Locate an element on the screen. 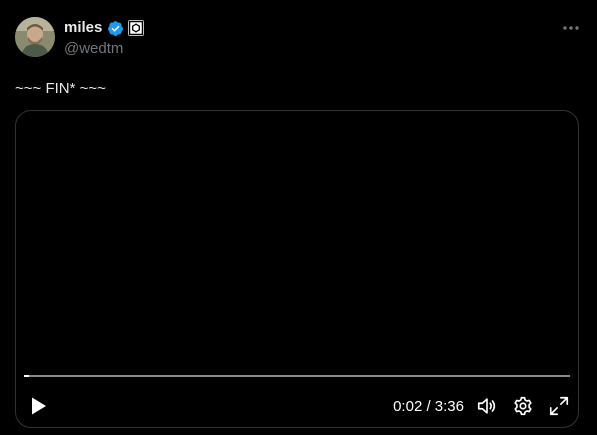  avatar is located at coordinates (35, 37).